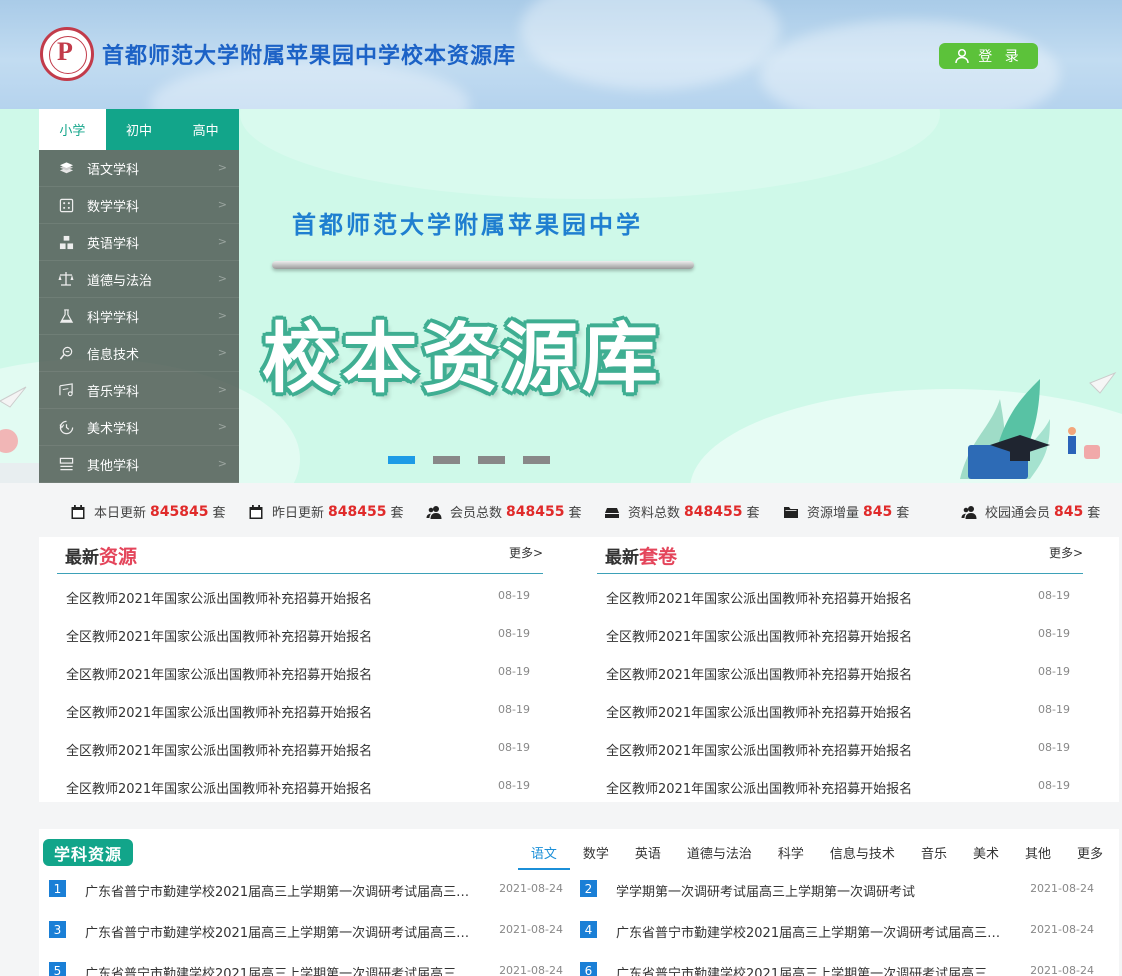 The height and width of the screenshot is (976, 1122). What do you see at coordinates (309, 54) in the screenshot?
I see `site-title: 首都师范大学附属苹果园中学校本资源库` at bounding box center [309, 54].